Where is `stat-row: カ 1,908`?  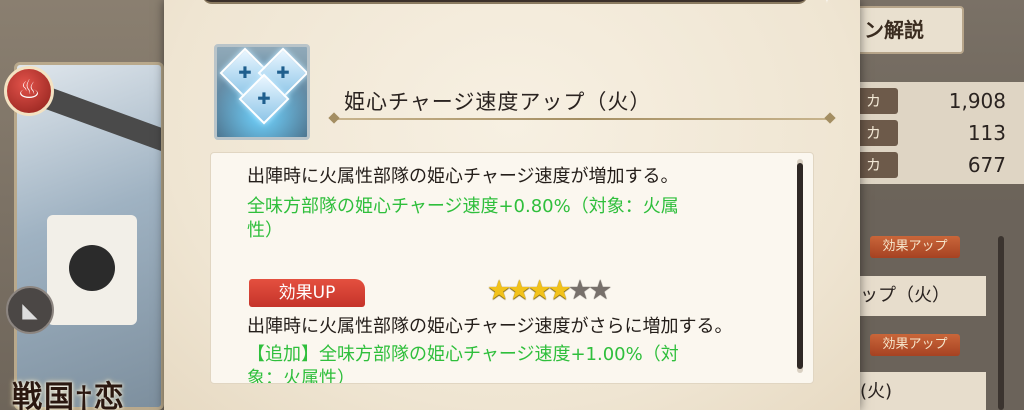
stat-row: カ 1,908 is located at coordinates (942, 101).